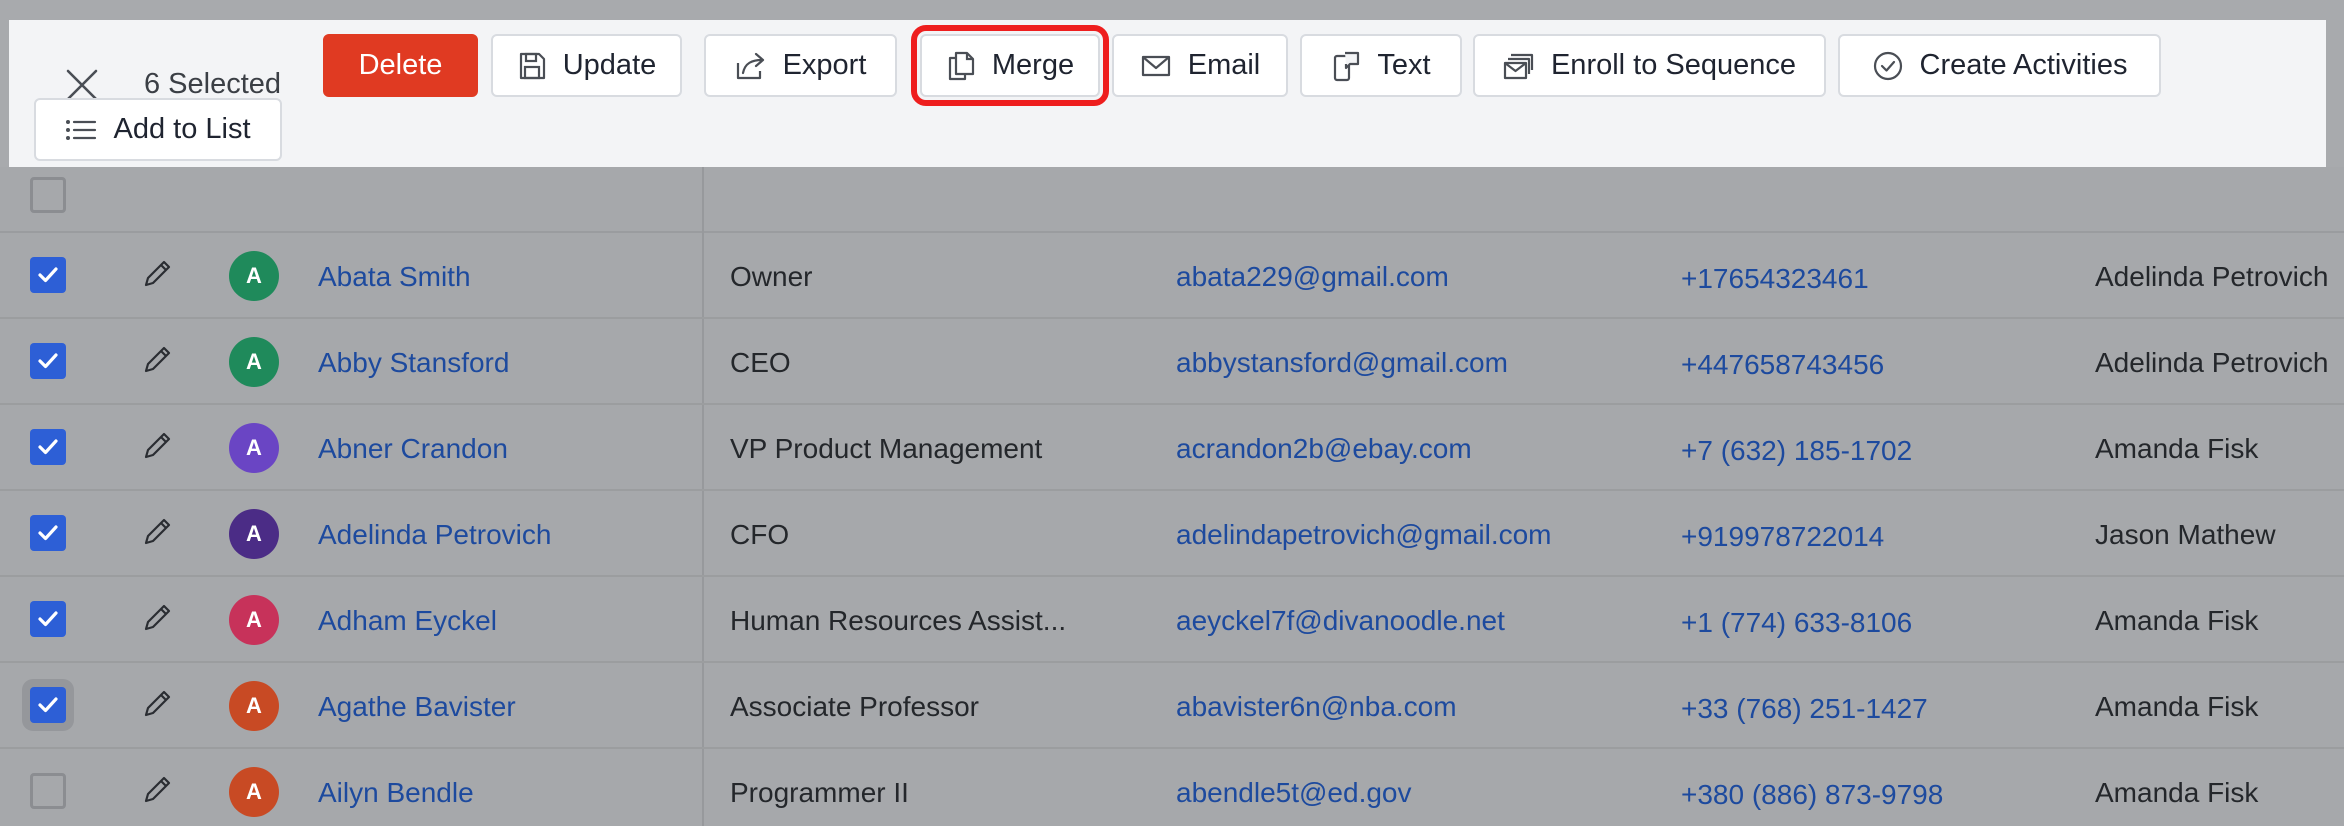  Describe the element at coordinates (1804, 709) in the screenshot. I see `phone-link: +33 (768) 251-1427` at that location.